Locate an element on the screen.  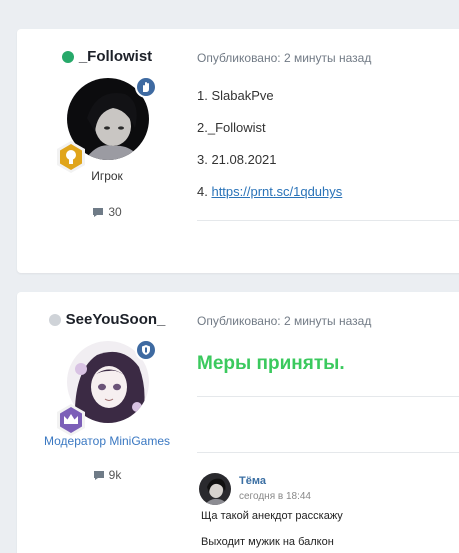
user-role: Модератор MiniGames is located at coordinates (107, 441).